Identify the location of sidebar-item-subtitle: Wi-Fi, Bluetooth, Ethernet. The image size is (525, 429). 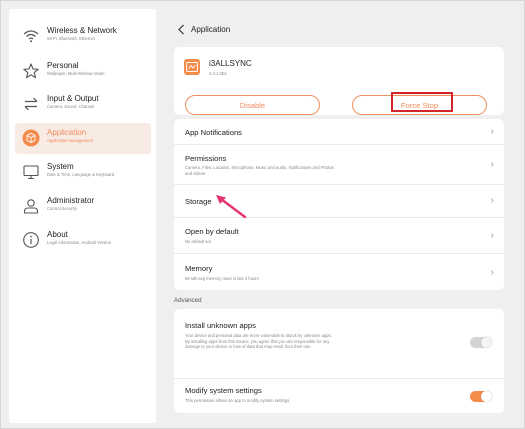
(71, 38).